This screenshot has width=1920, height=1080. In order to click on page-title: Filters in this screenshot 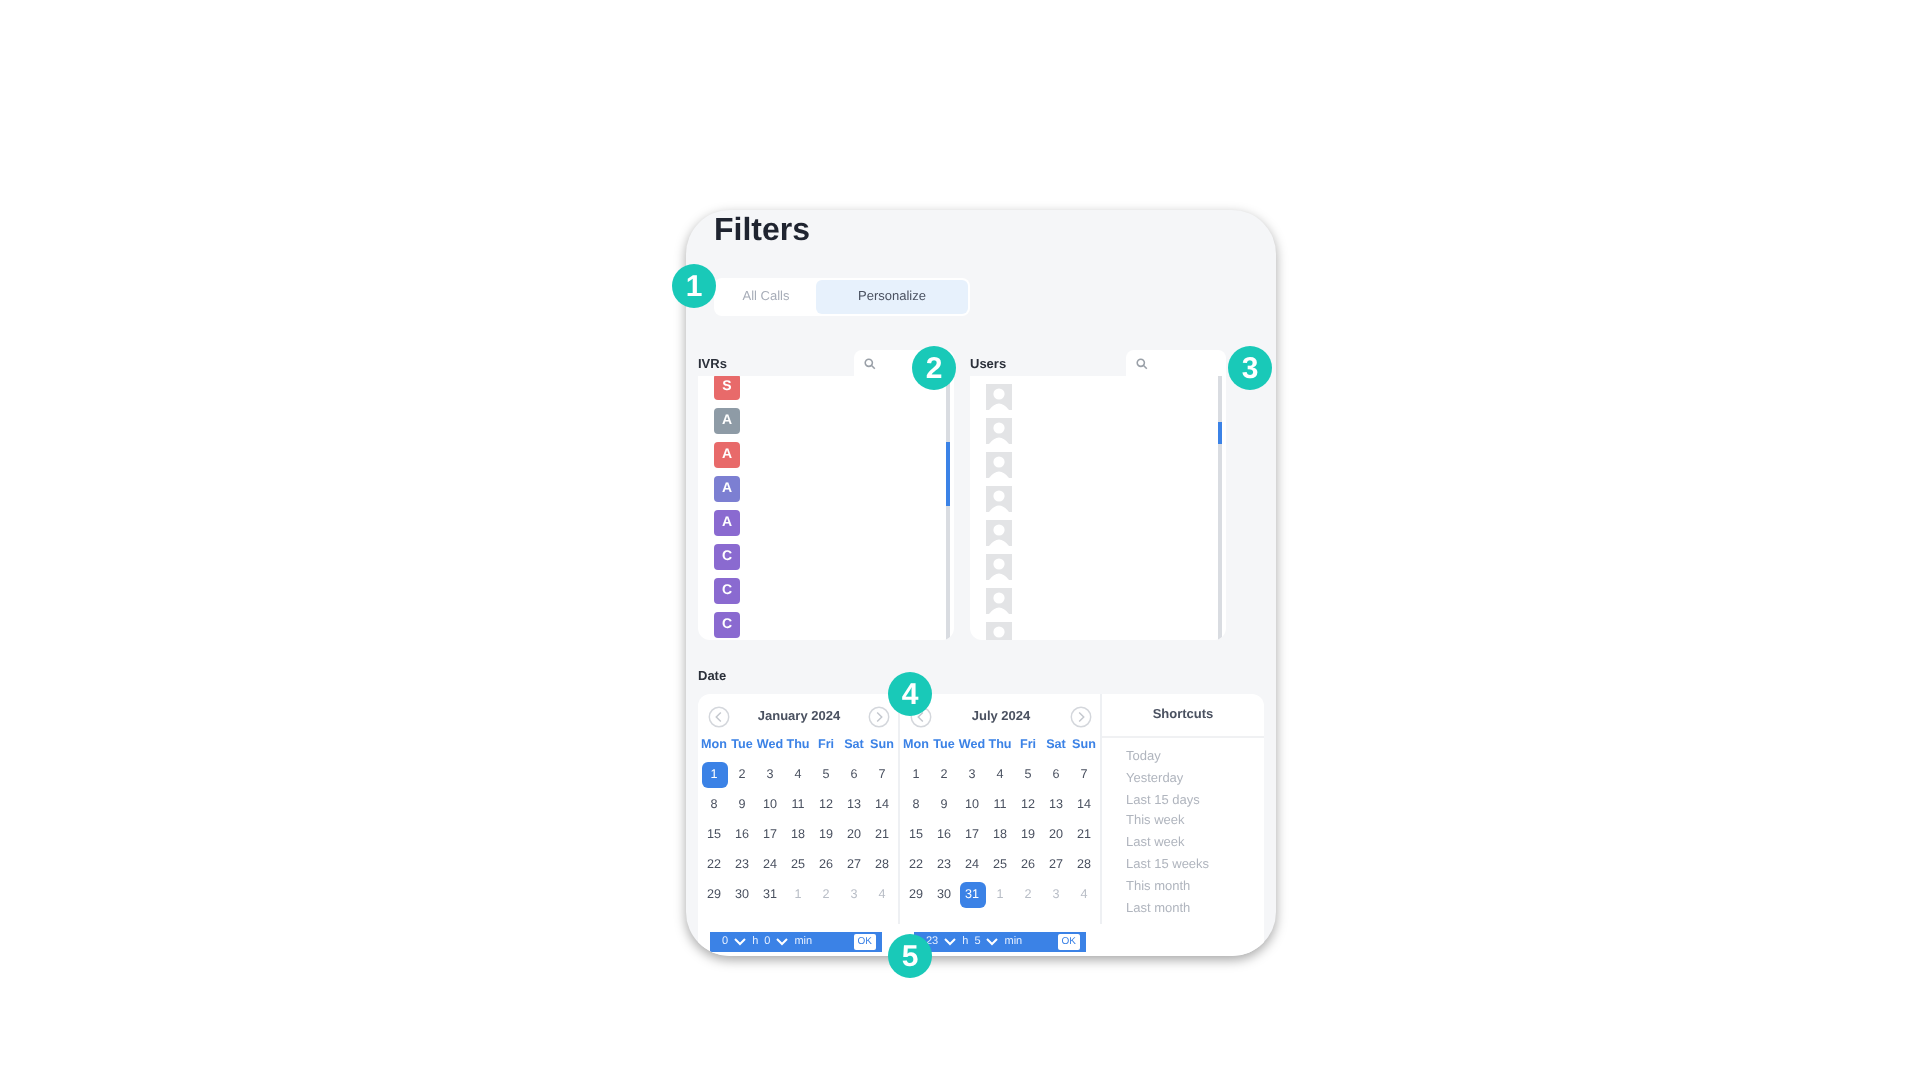, I will do `click(762, 232)`.